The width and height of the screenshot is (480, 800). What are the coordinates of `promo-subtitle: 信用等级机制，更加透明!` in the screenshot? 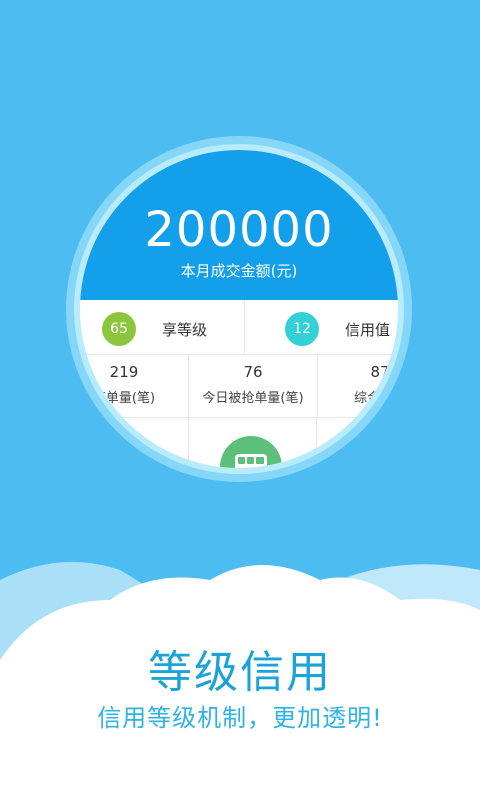 It's located at (240, 718).